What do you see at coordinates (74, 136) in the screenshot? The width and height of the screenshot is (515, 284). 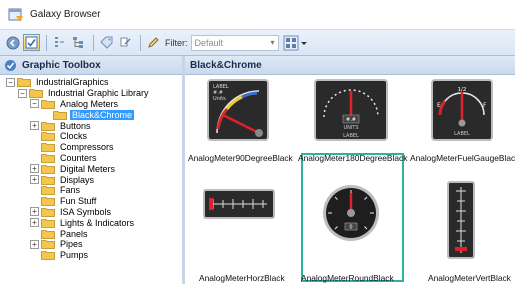 I see `tree-item-label: Clocks` at bounding box center [74, 136].